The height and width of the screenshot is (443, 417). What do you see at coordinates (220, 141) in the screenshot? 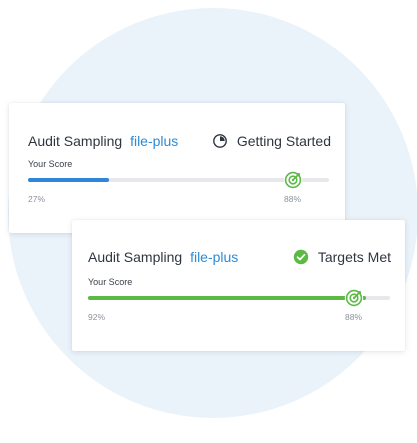
I see `partial-clock-icon` at bounding box center [220, 141].